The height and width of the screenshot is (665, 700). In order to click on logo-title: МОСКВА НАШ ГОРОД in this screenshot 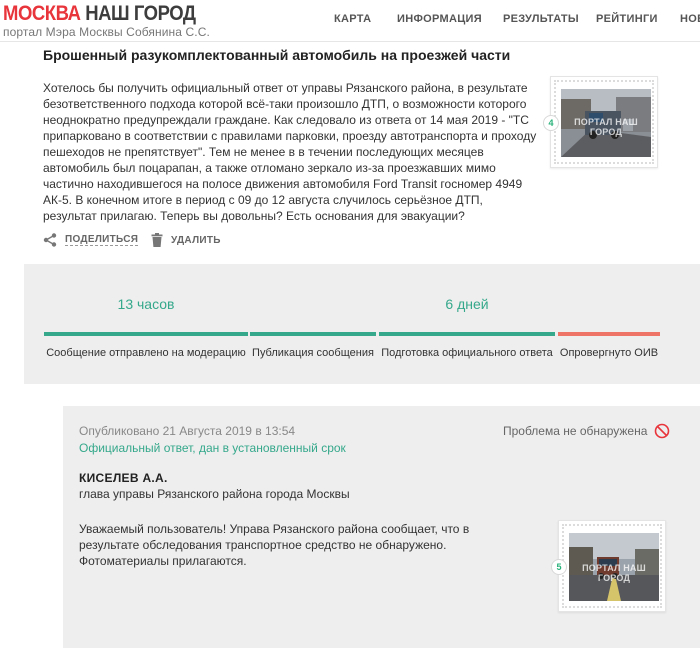, I will do `click(99, 14)`.